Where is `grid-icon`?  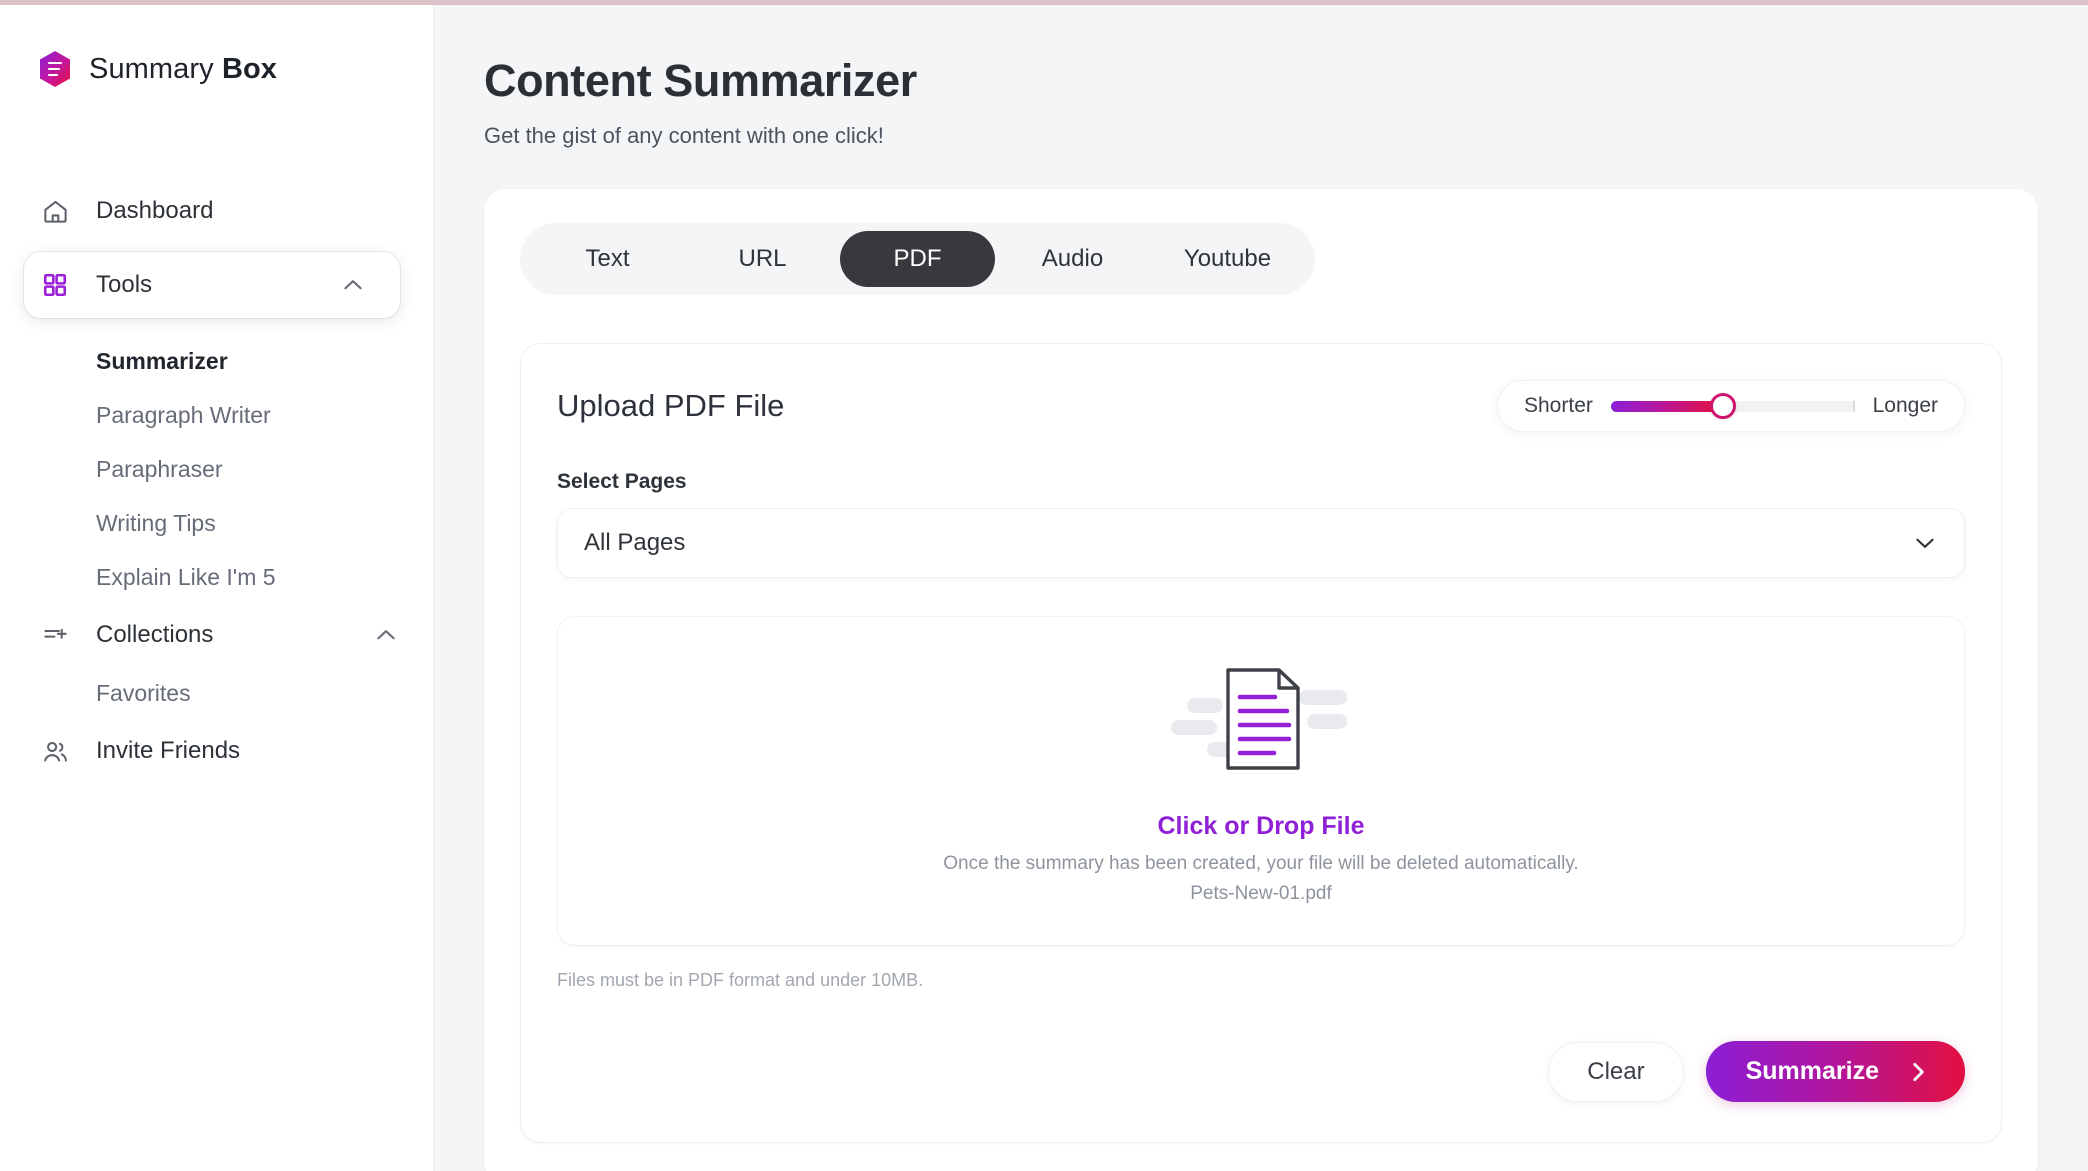
grid-icon is located at coordinates (55, 285).